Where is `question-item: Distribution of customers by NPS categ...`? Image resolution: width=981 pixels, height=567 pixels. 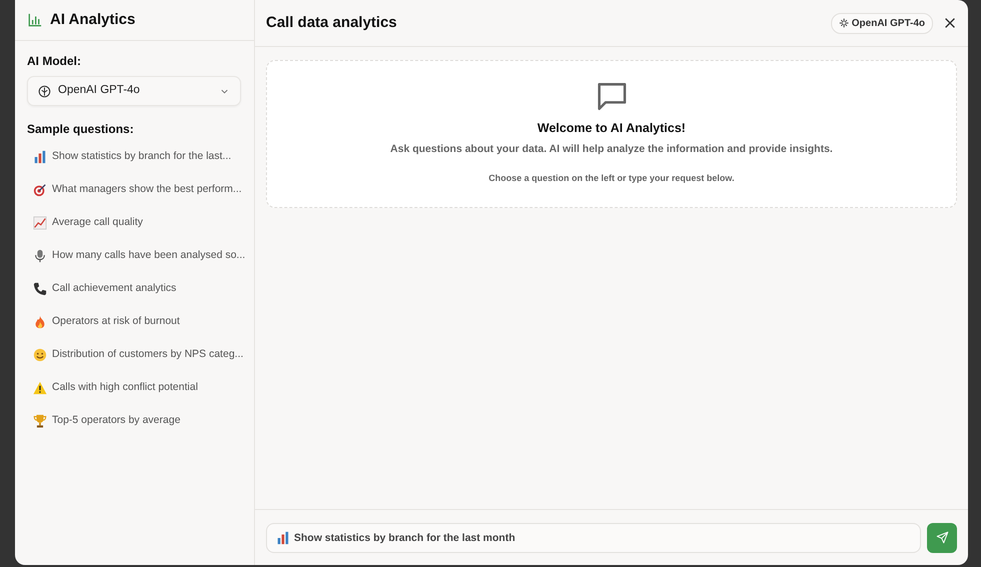
question-item: Distribution of customers by NPS categ... is located at coordinates (138, 354).